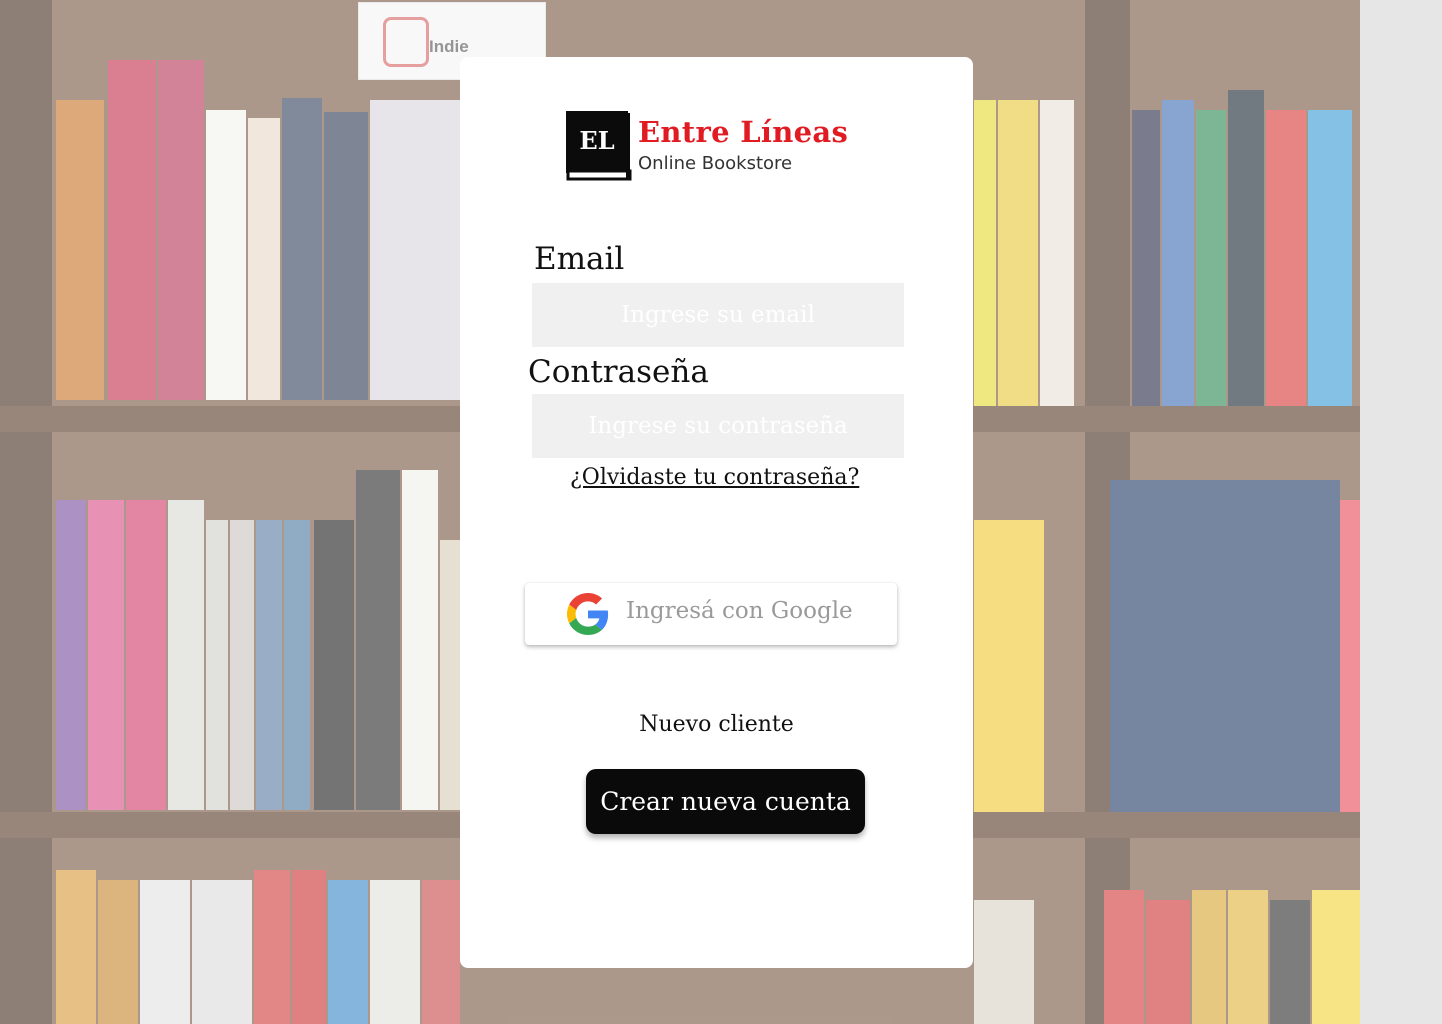 This screenshot has width=1442, height=1024. What do you see at coordinates (718, 315) in the screenshot?
I see `email-field` at bounding box center [718, 315].